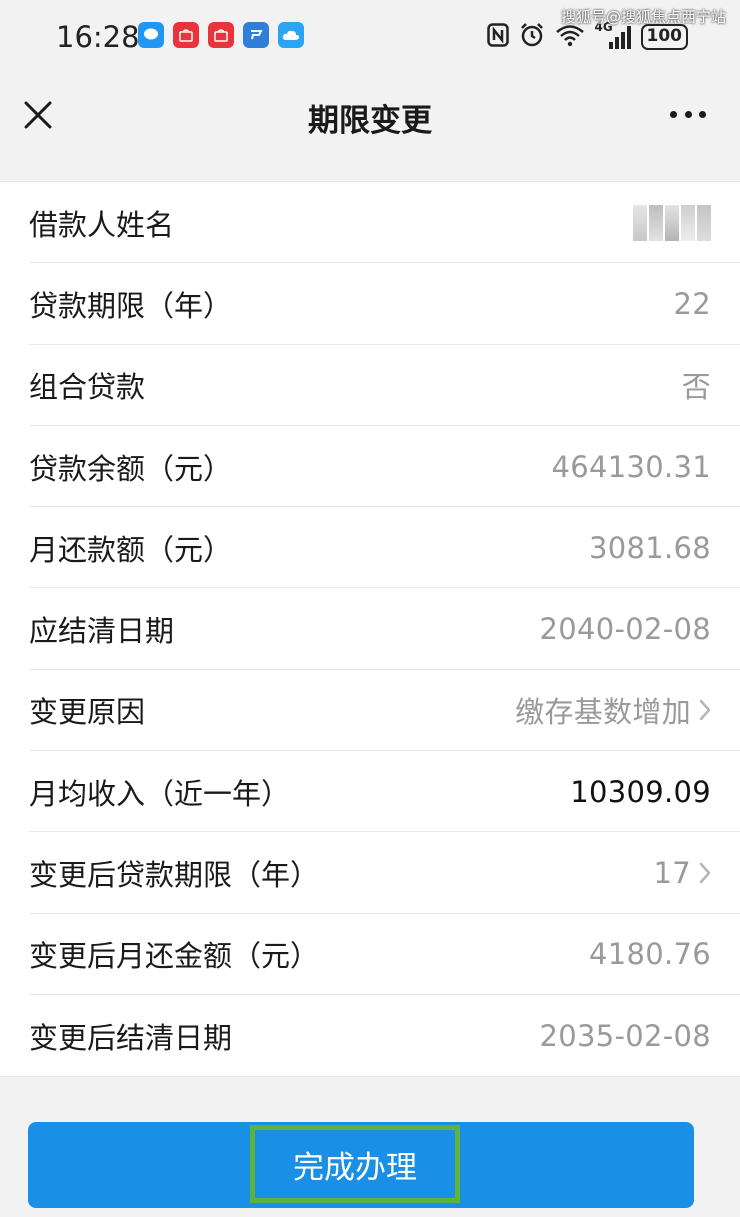 The image size is (740, 1217). Describe the element at coordinates (355, 1164) in the screenshot. I see `complete-button-label: 完成办理` at that location.